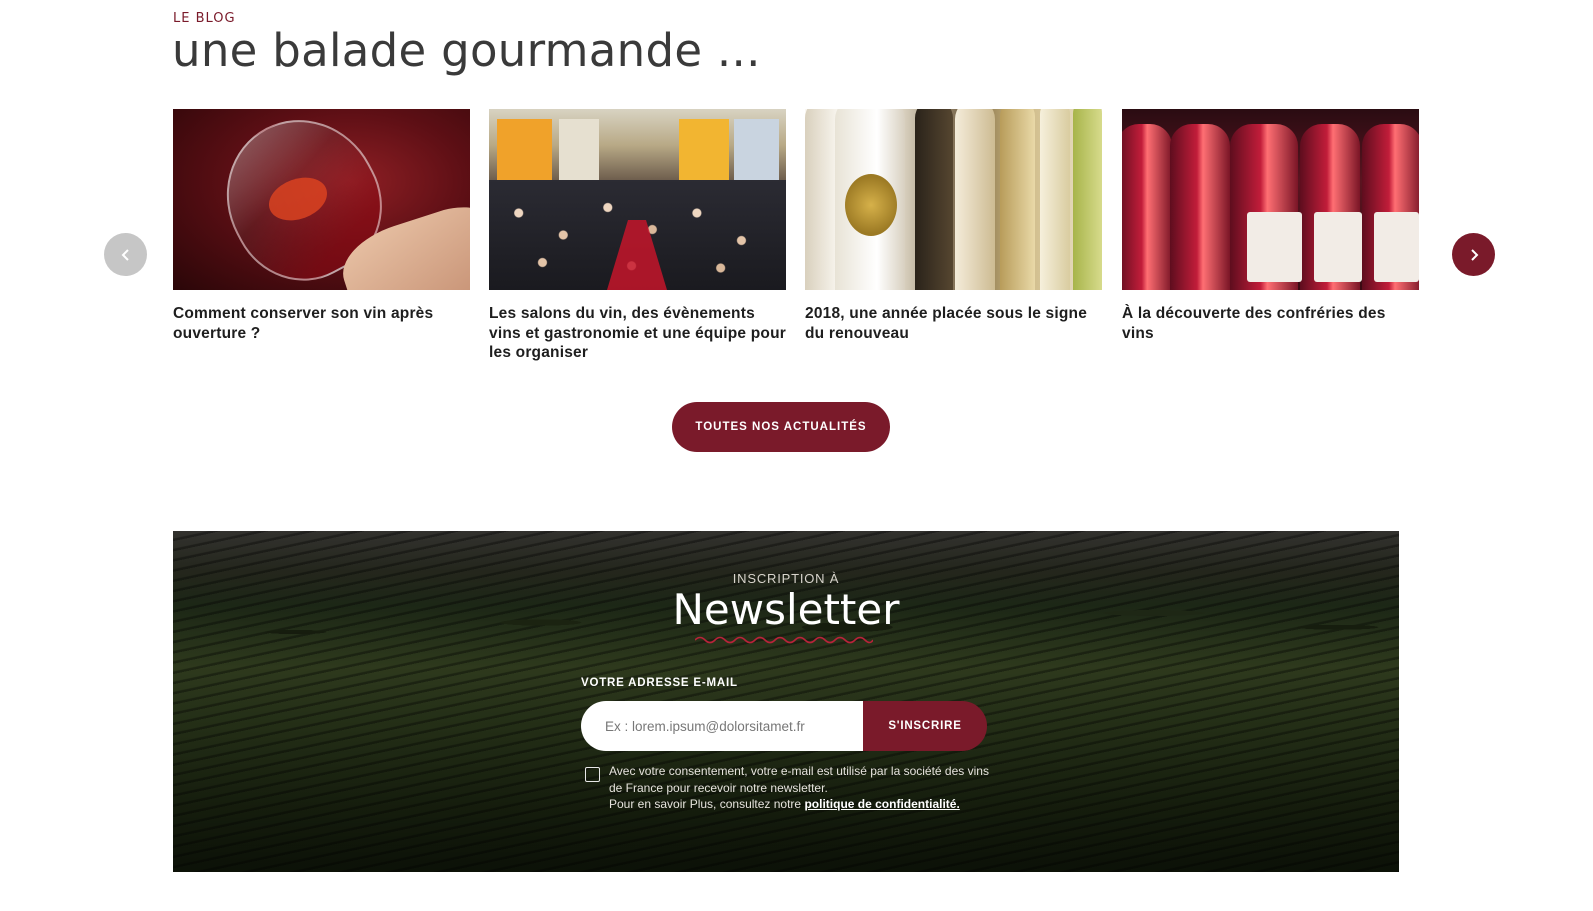 The width and height of the screenshot is (1593, 911). Describe the element at coordinates (592, 774) in the screenshot. I see `consent-checkbox` at that location.